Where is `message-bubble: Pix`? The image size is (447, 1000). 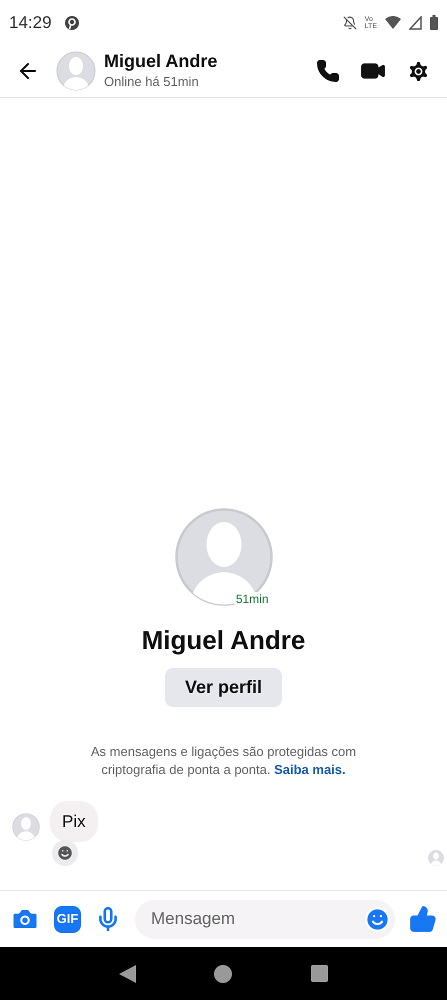
message-bubble: Pix is located at coordinates (74, 821).